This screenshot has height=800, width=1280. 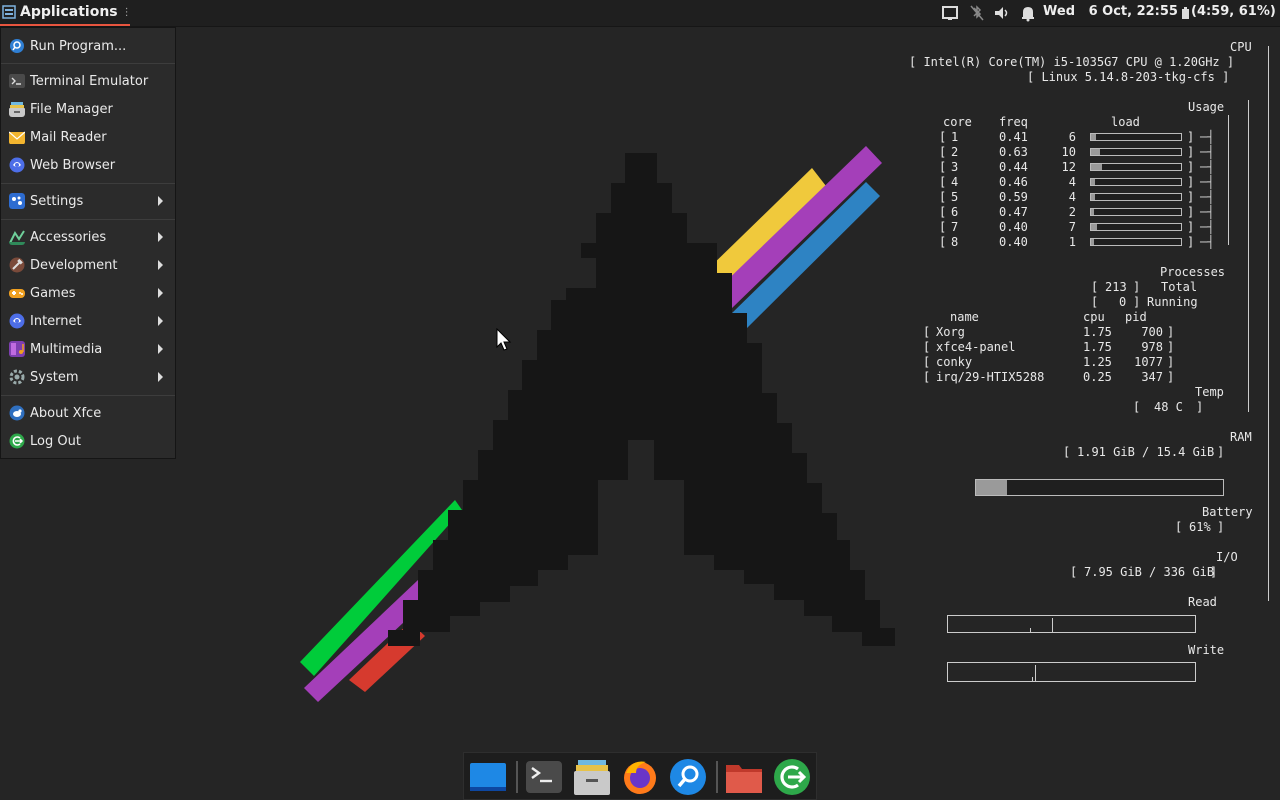 I want to click on core-number: 5, so click(x=955, y=197).